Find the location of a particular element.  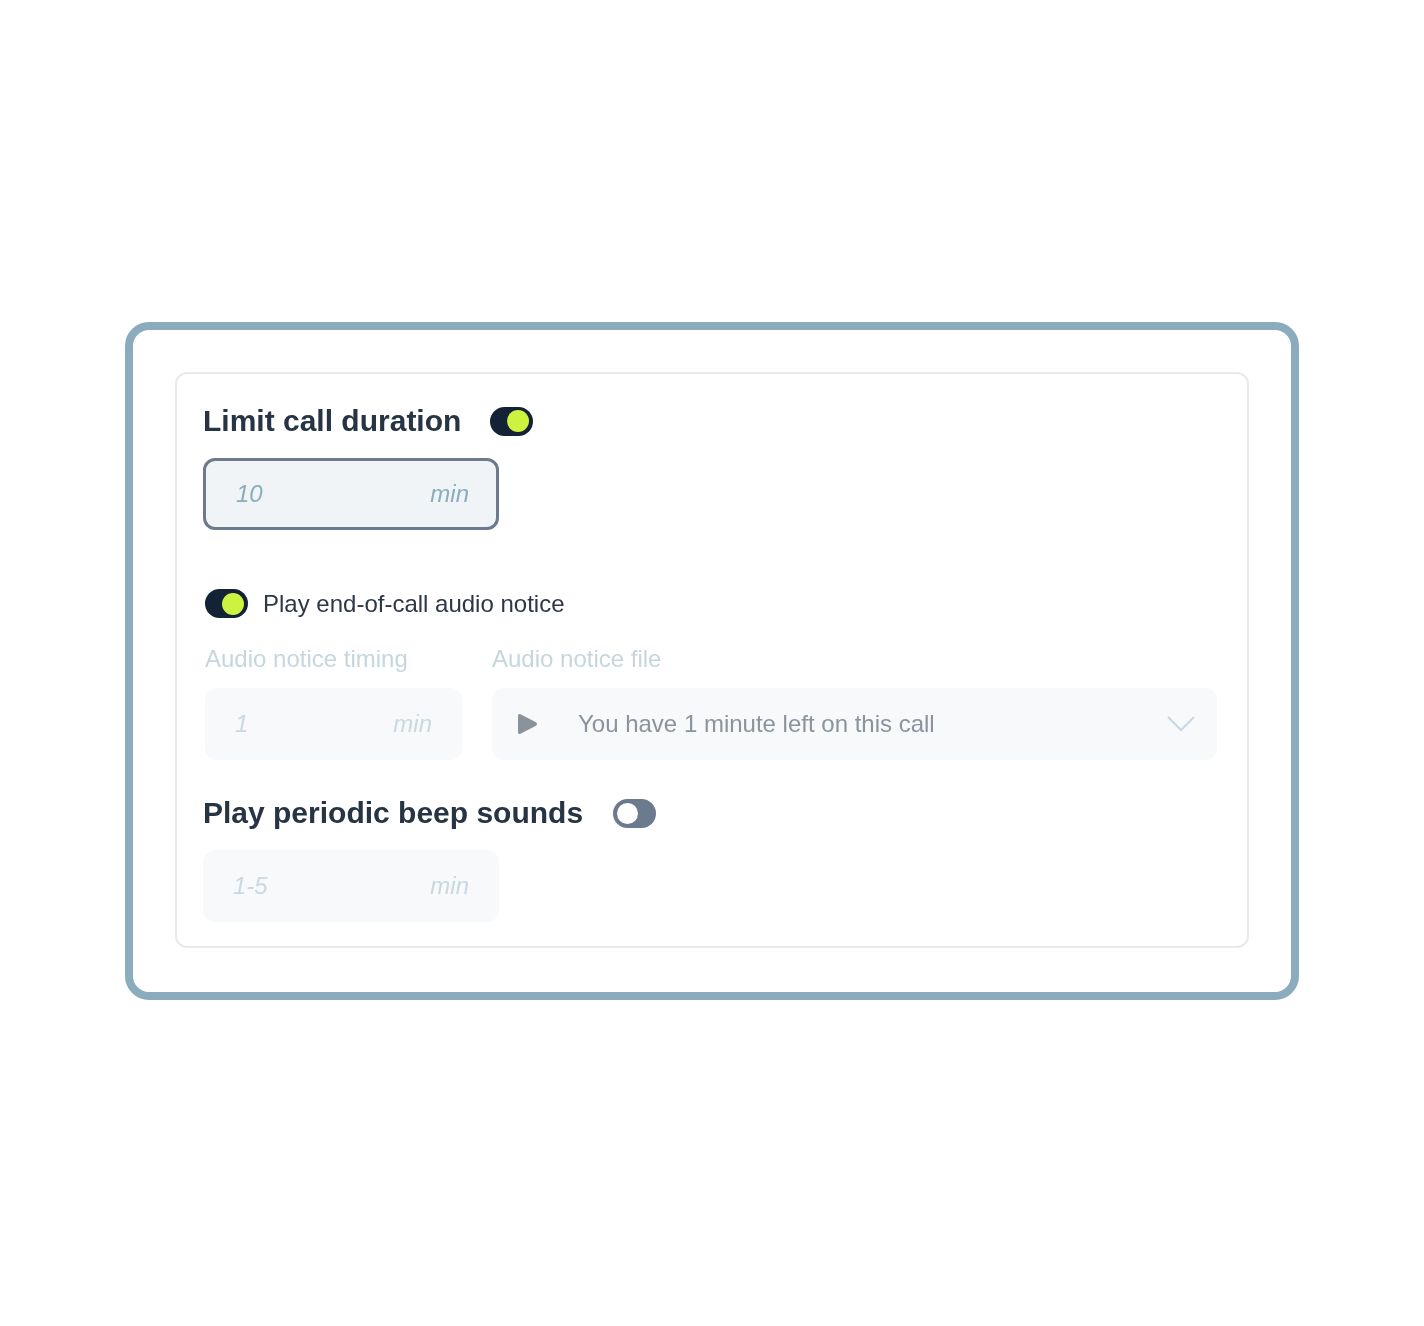

section-heading: Limit call duration is located at coordinates (332, 421).